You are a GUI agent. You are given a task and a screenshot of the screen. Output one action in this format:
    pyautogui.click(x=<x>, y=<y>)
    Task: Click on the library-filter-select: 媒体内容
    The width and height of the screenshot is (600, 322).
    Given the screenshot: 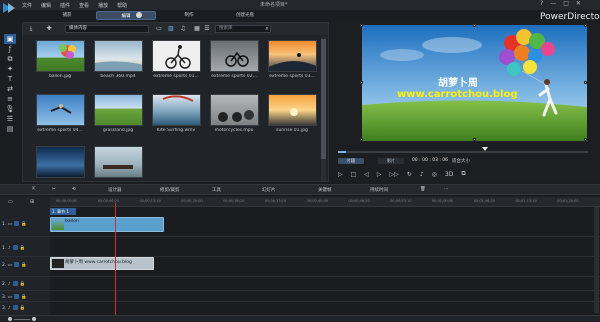 What is the action you would take?
    pyautogui.click(x=107, y=29)
    